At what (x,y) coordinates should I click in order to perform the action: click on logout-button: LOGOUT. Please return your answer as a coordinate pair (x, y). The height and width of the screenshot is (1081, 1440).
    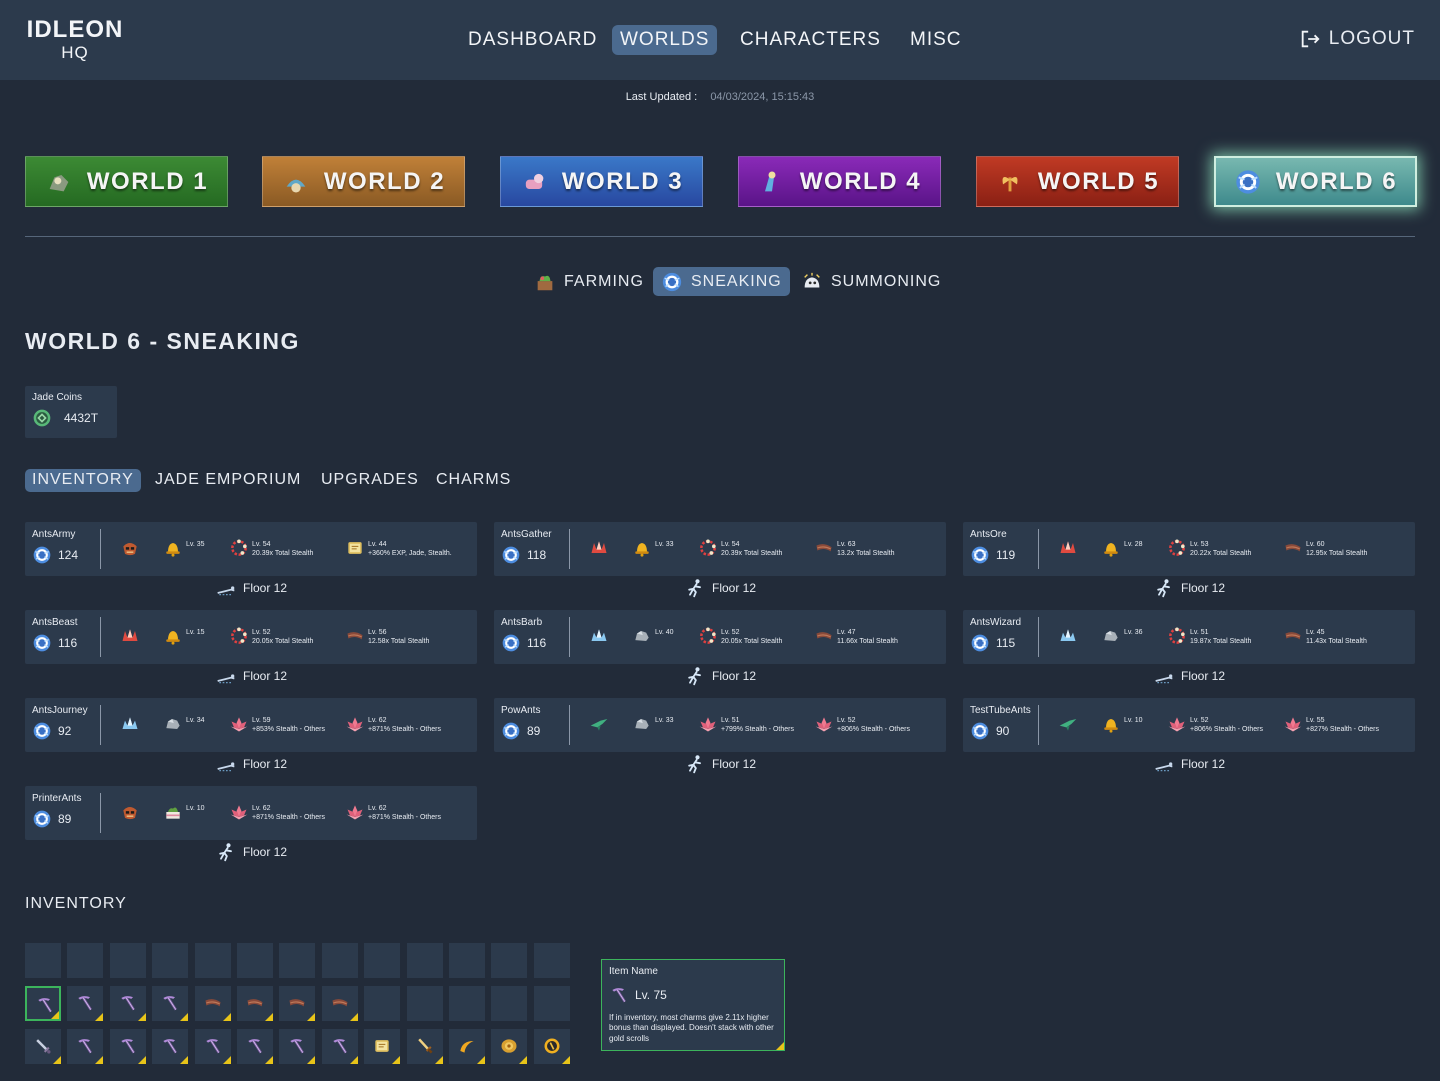
    Looking at the image, I should click on (1357, 39).